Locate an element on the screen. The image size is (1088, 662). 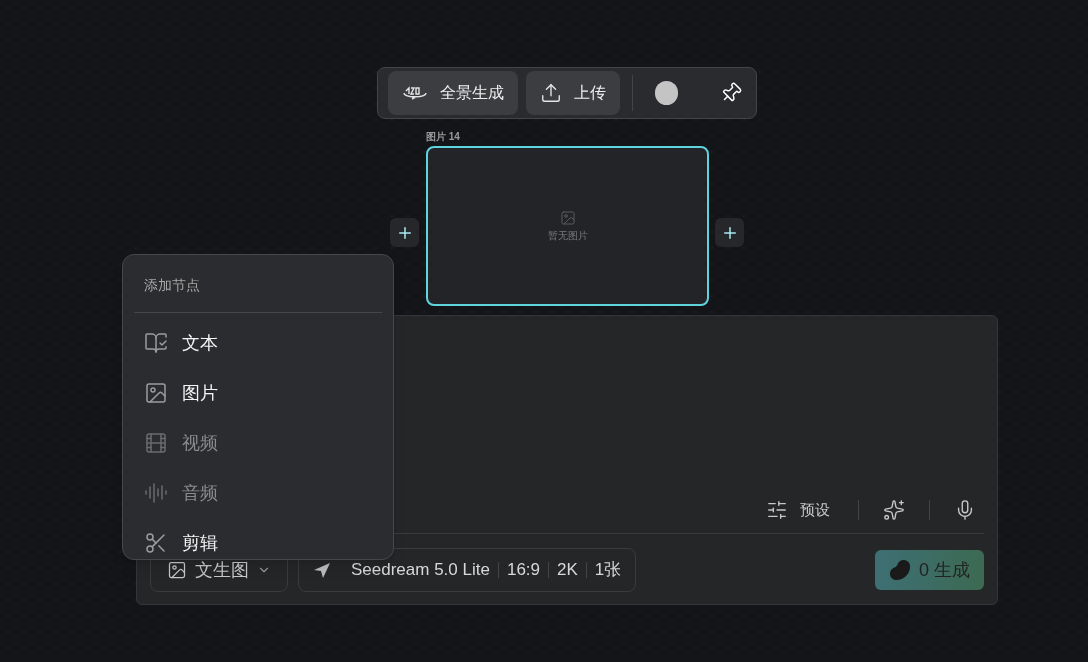
sparkle-icon is located at coordinates (894, 509).